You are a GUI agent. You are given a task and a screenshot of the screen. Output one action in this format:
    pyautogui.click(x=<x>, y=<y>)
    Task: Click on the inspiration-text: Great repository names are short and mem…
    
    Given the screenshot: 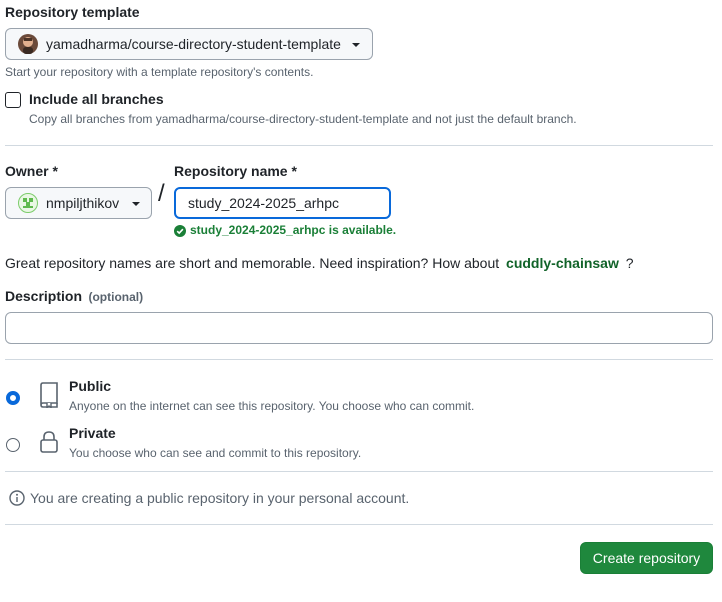 What is the action you would take?
    pyautogui.click(x=252, y=263)
    